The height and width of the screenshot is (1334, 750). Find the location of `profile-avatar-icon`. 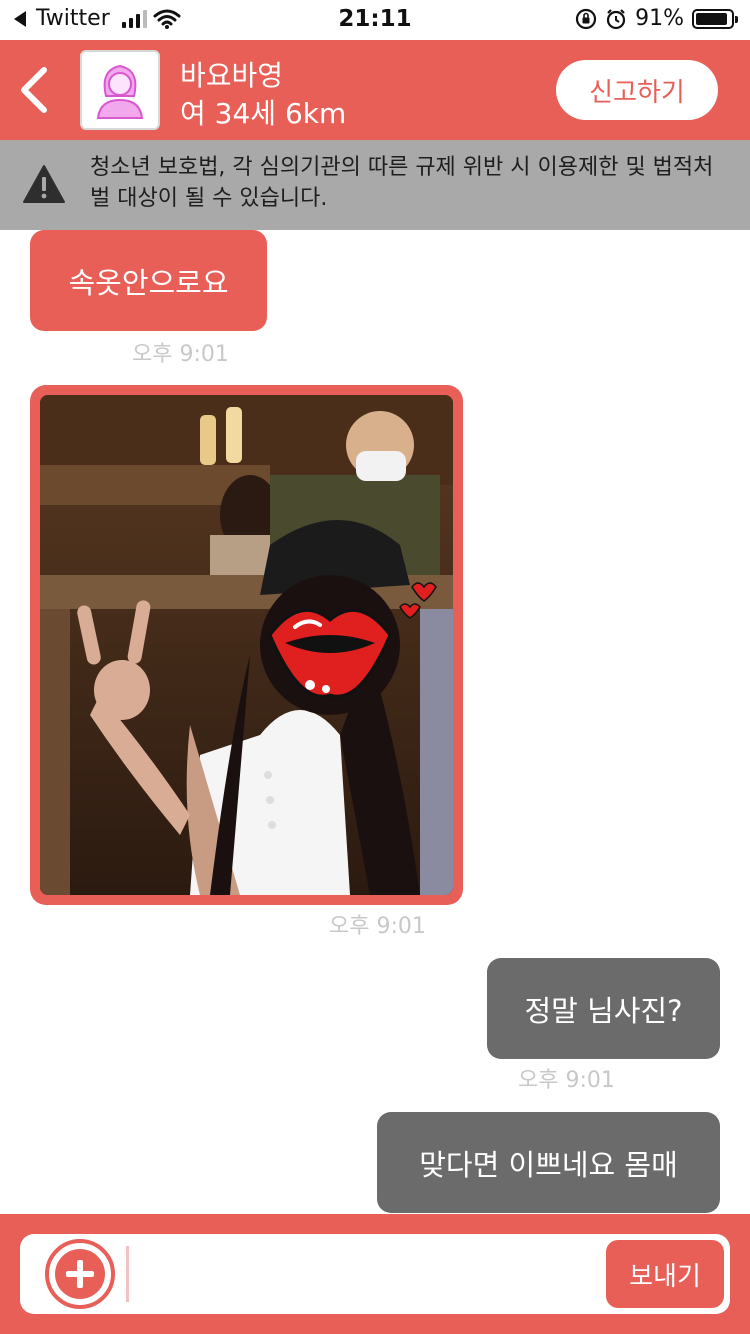

profile-avatar-icon is located at coordinates (120, 91).